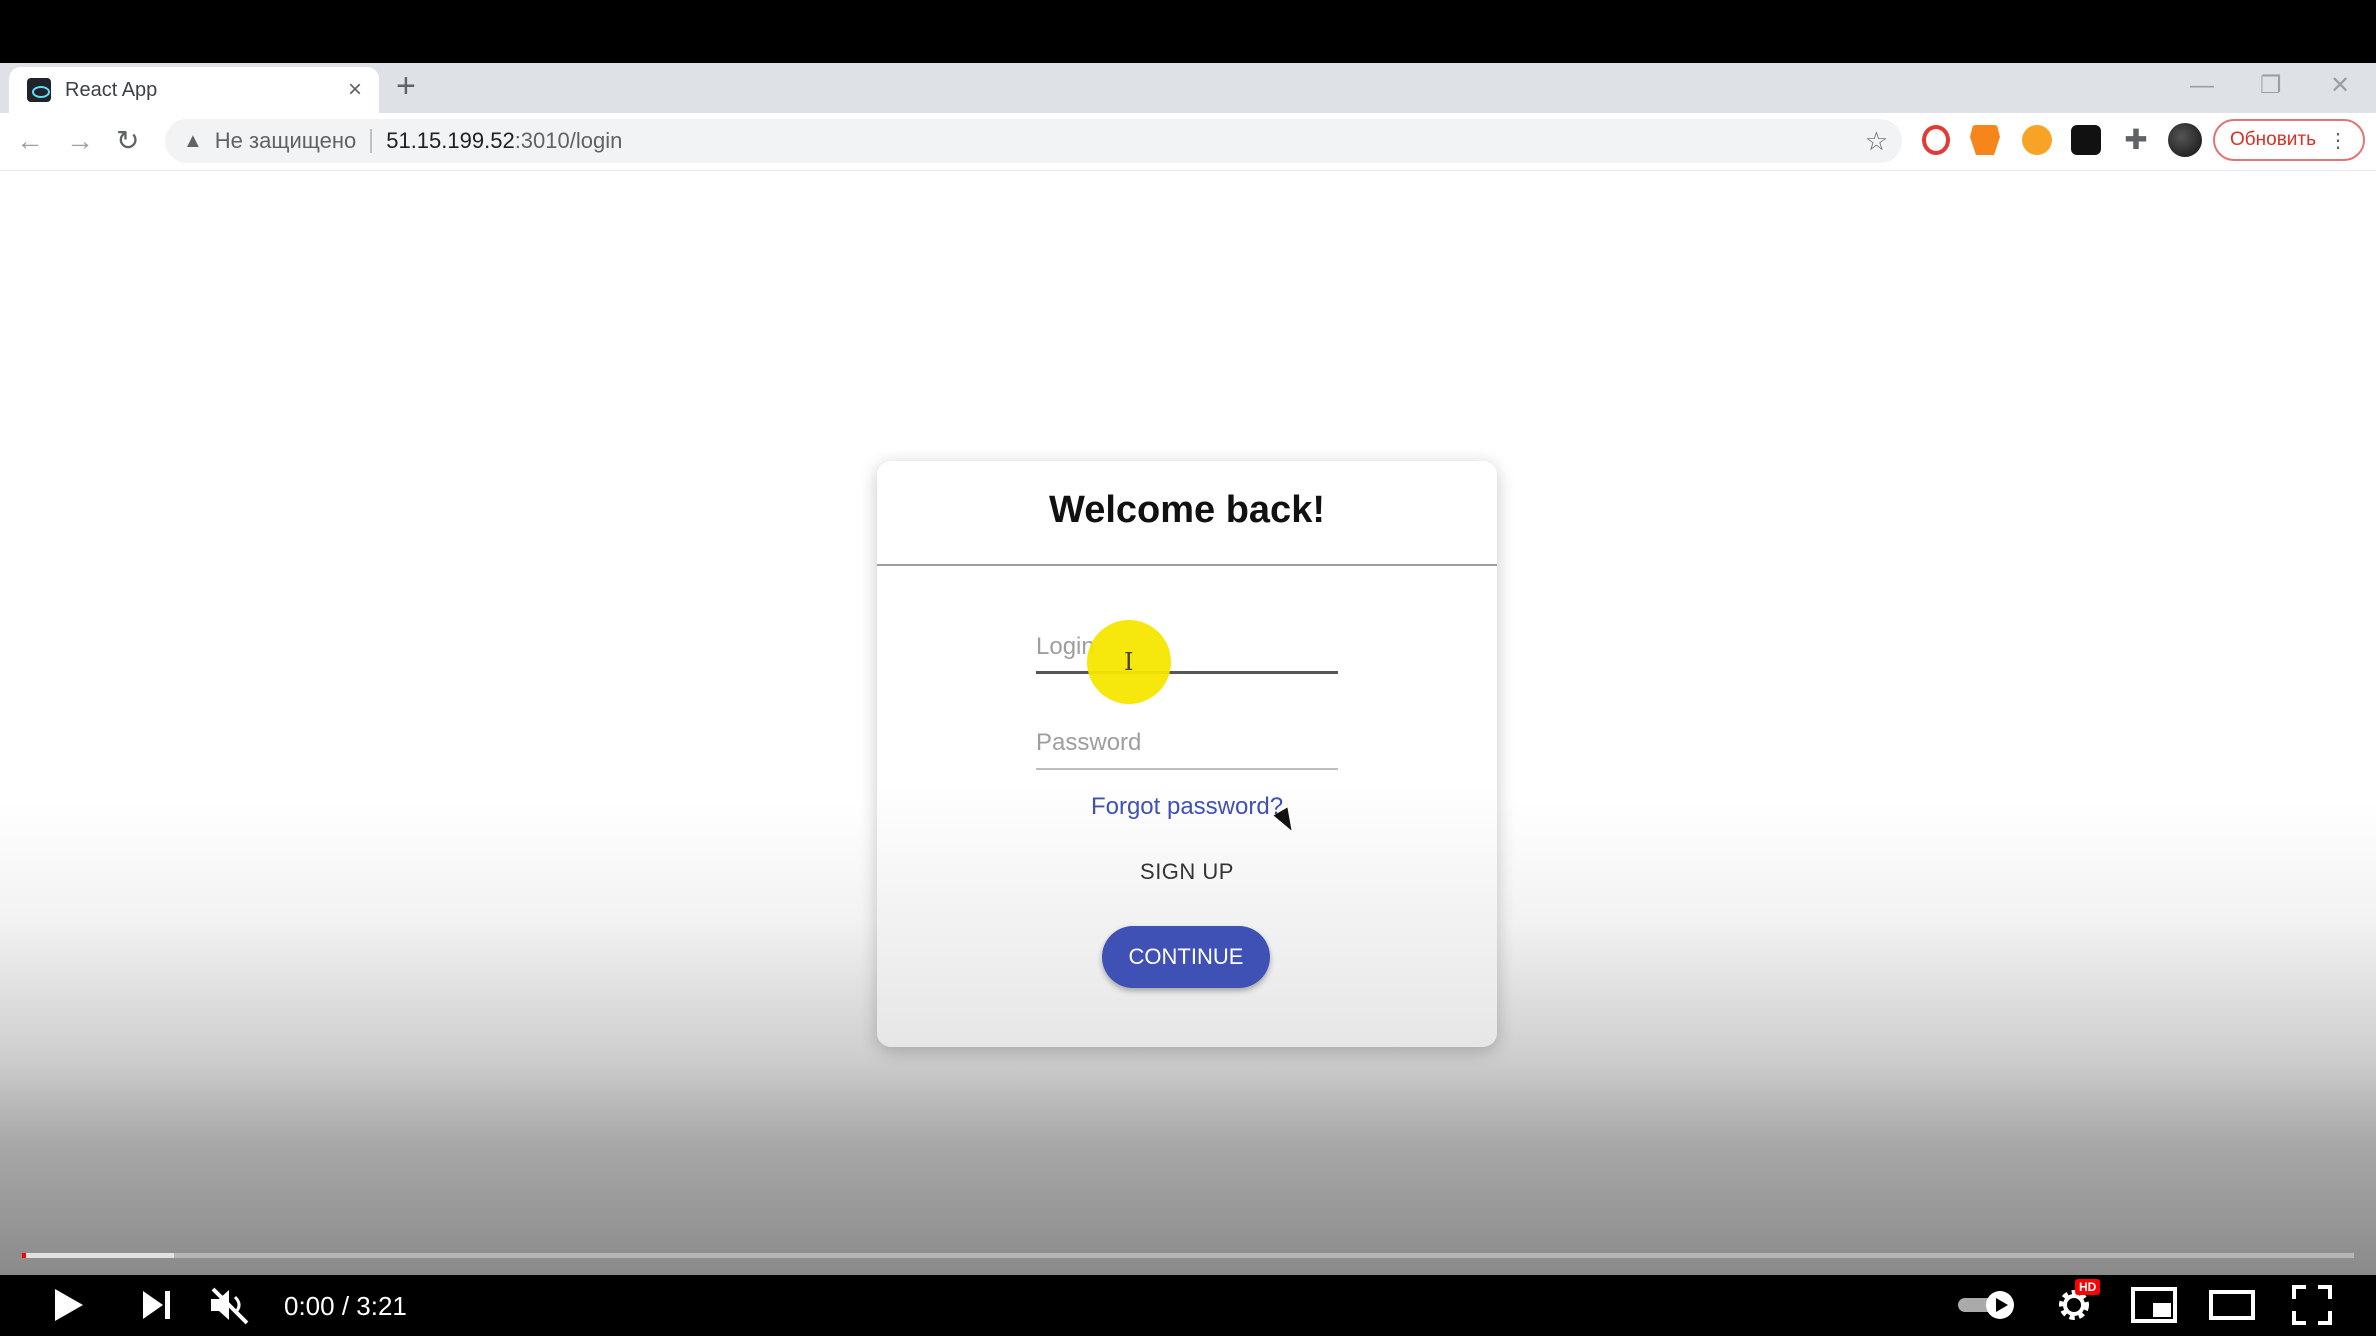 This screenshot has width=2376, height=1336. I want to click on close-window-button: ✕, so click(2340, 86).